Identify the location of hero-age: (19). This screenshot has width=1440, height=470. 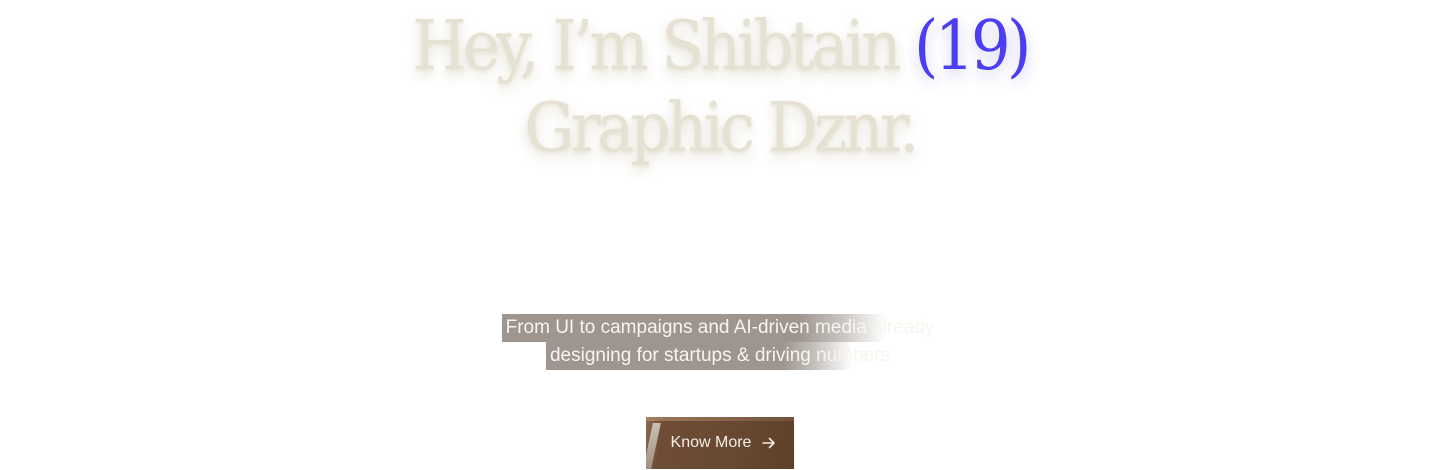
(972, 46).